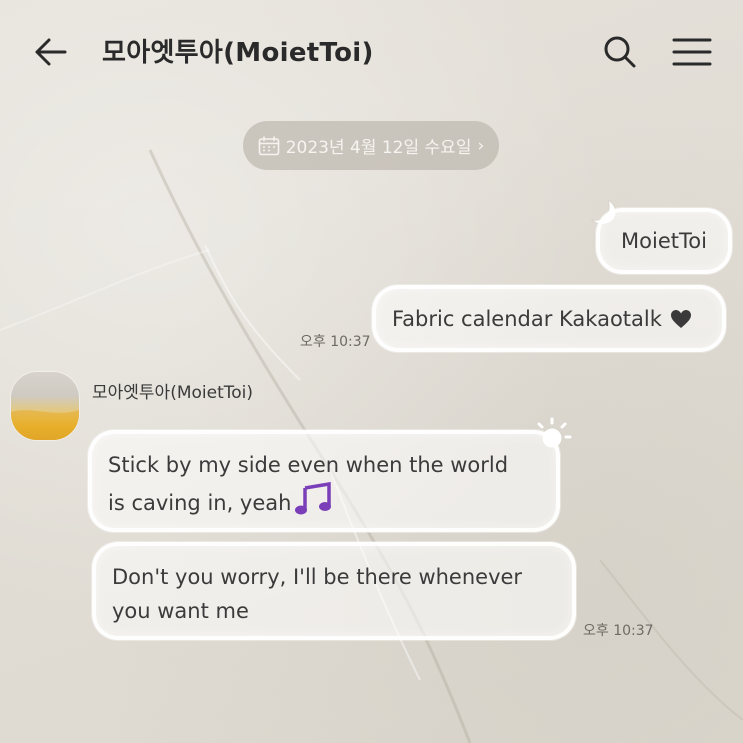 This screenshot has width=743, height=743. I want to click on sent-message-bubble: MoietToi, so click(664, 241).